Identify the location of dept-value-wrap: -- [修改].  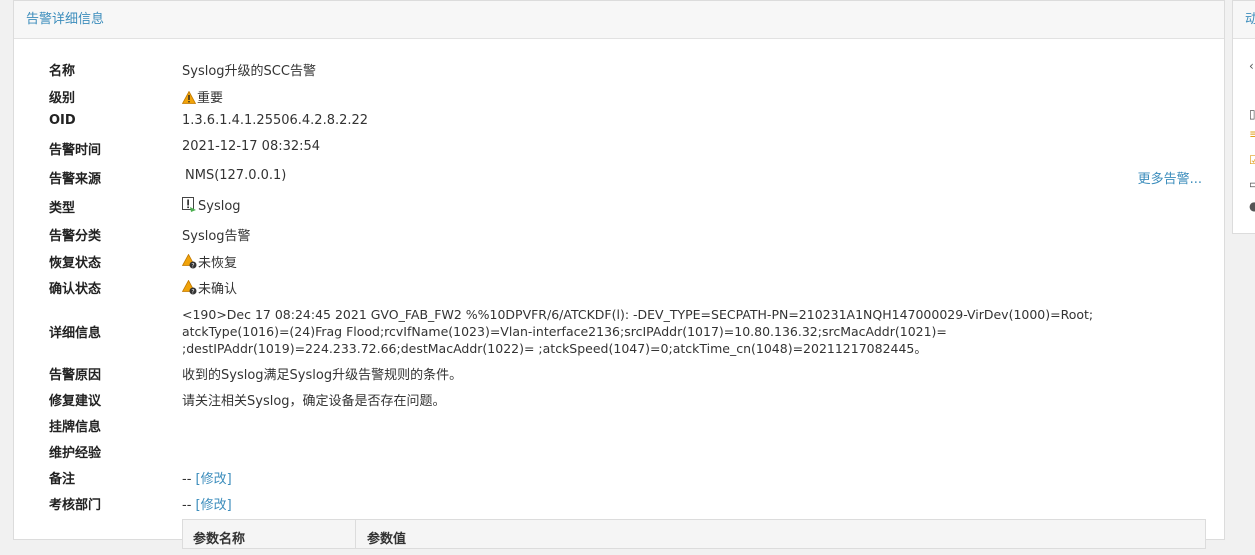
(207, 503).